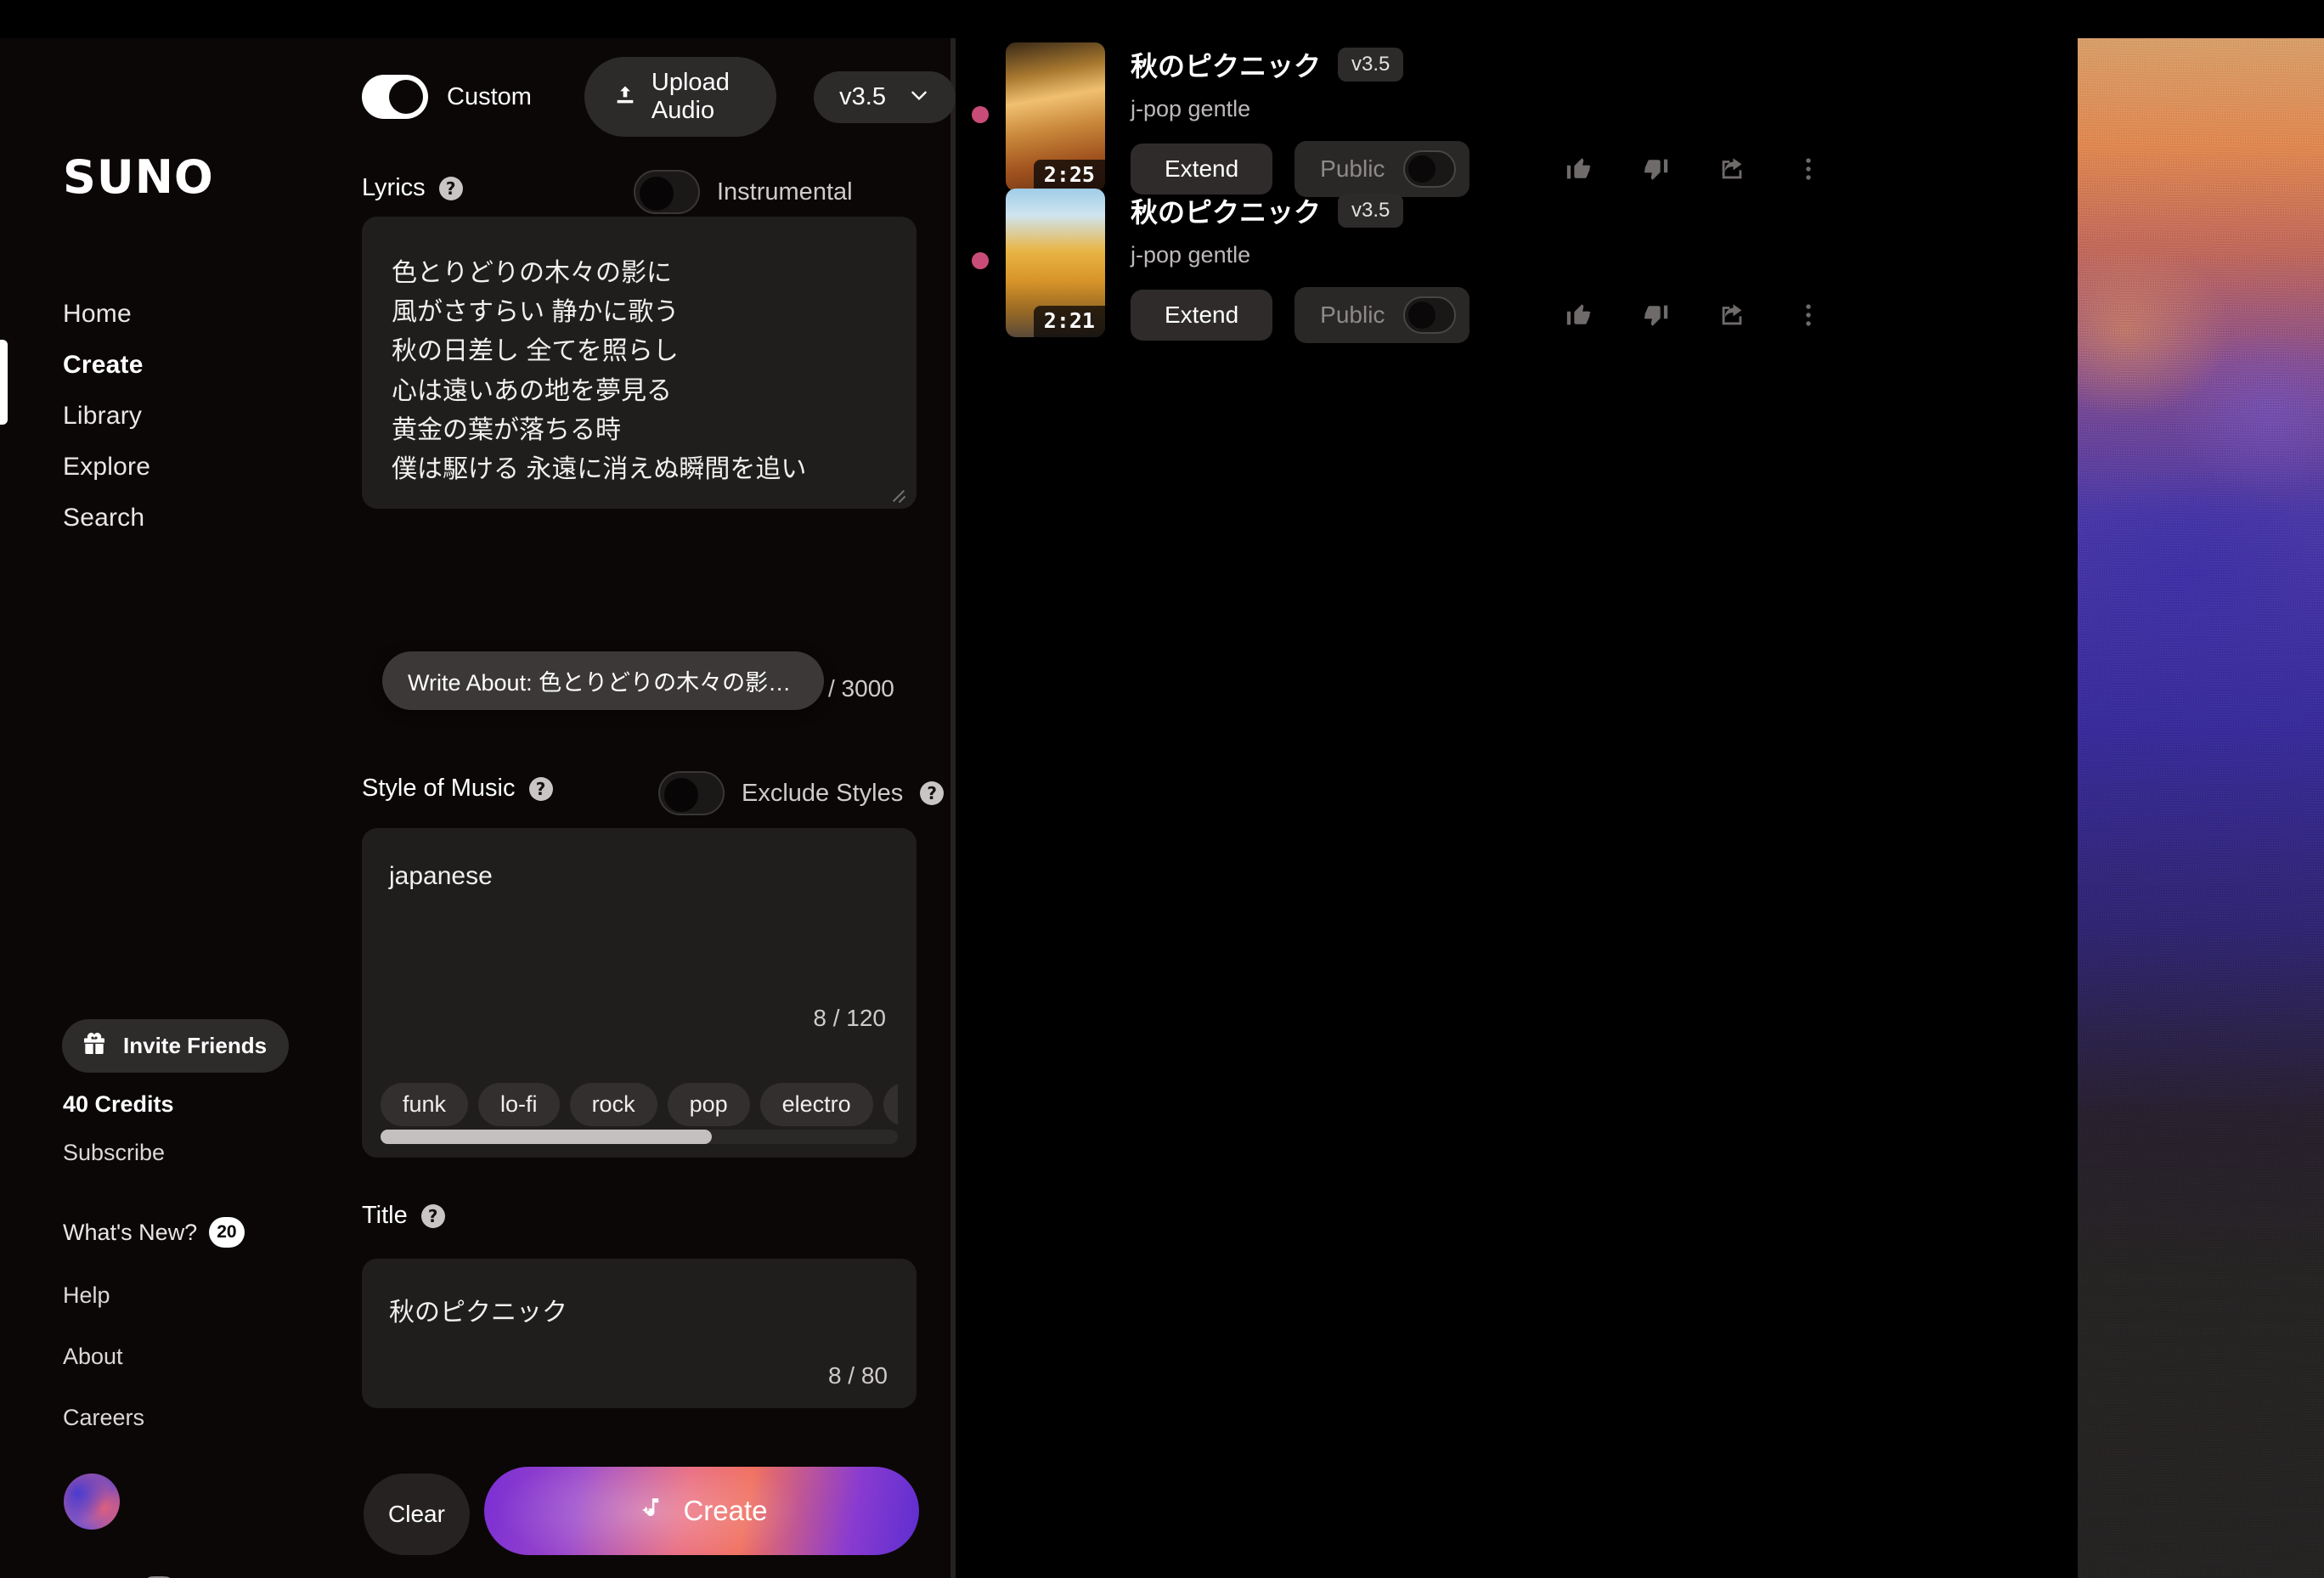 Image resolution: width=2324 pixels, height=1578 pixels. I want to click on instrumental-toggle, so click(667, 192).